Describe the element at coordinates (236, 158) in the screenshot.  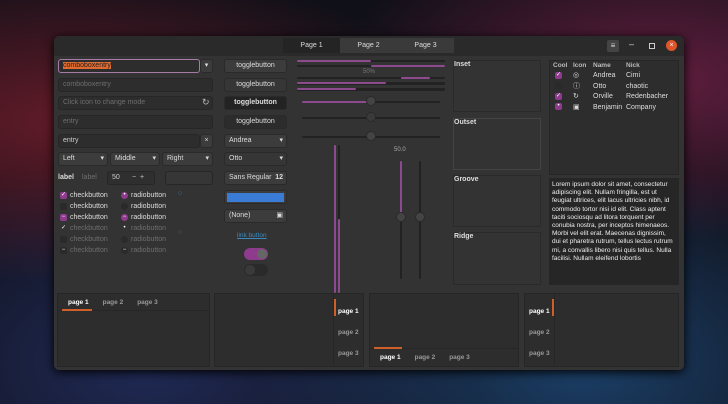
I see `combo-value: Otto` at that location.